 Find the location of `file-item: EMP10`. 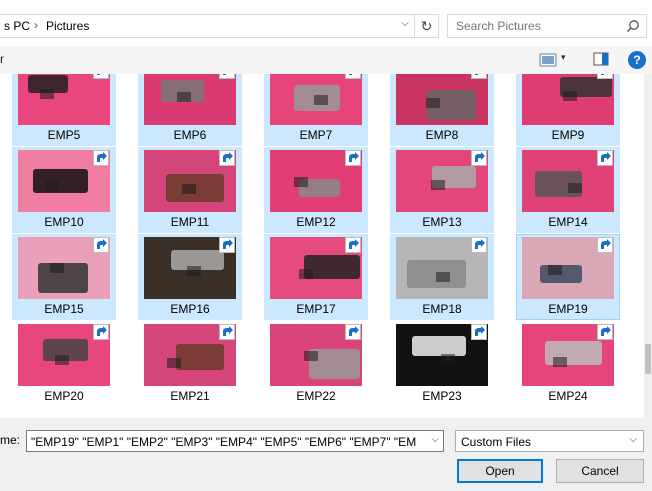

file-item: EMP10 is located at coordinates (64, 190).